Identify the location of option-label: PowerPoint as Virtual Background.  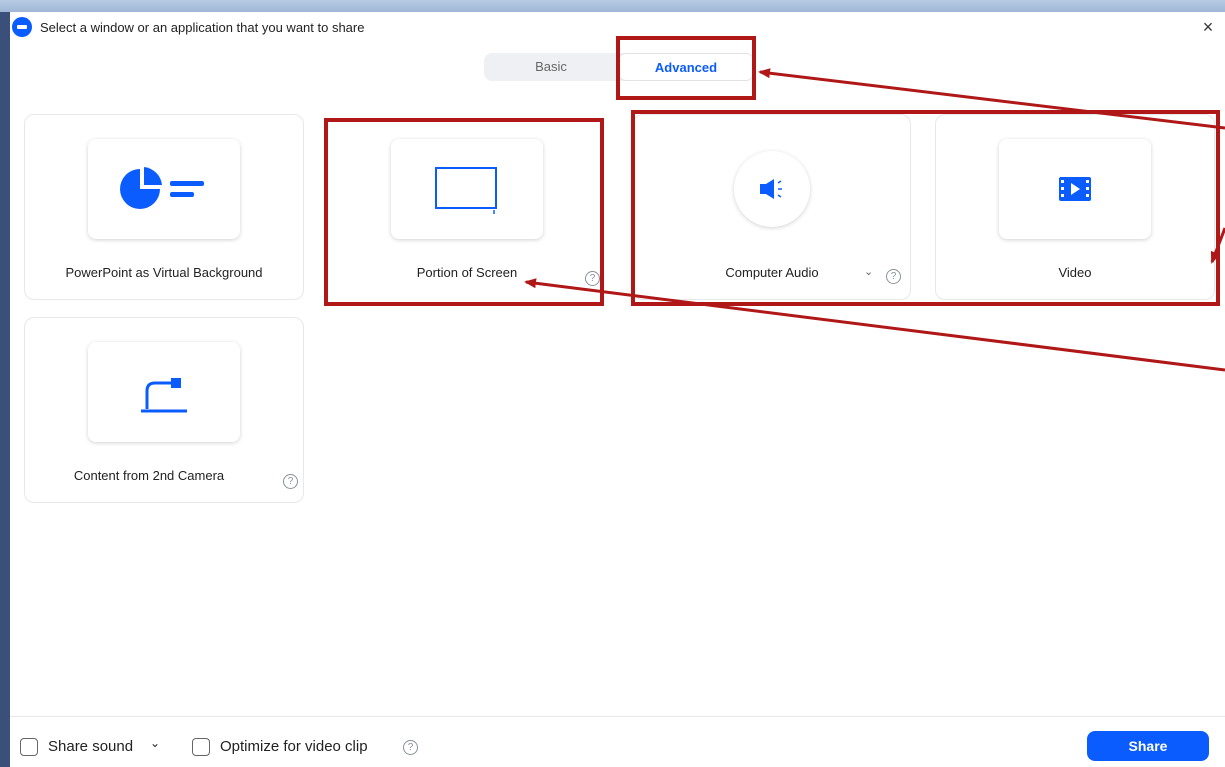
(164, 272).